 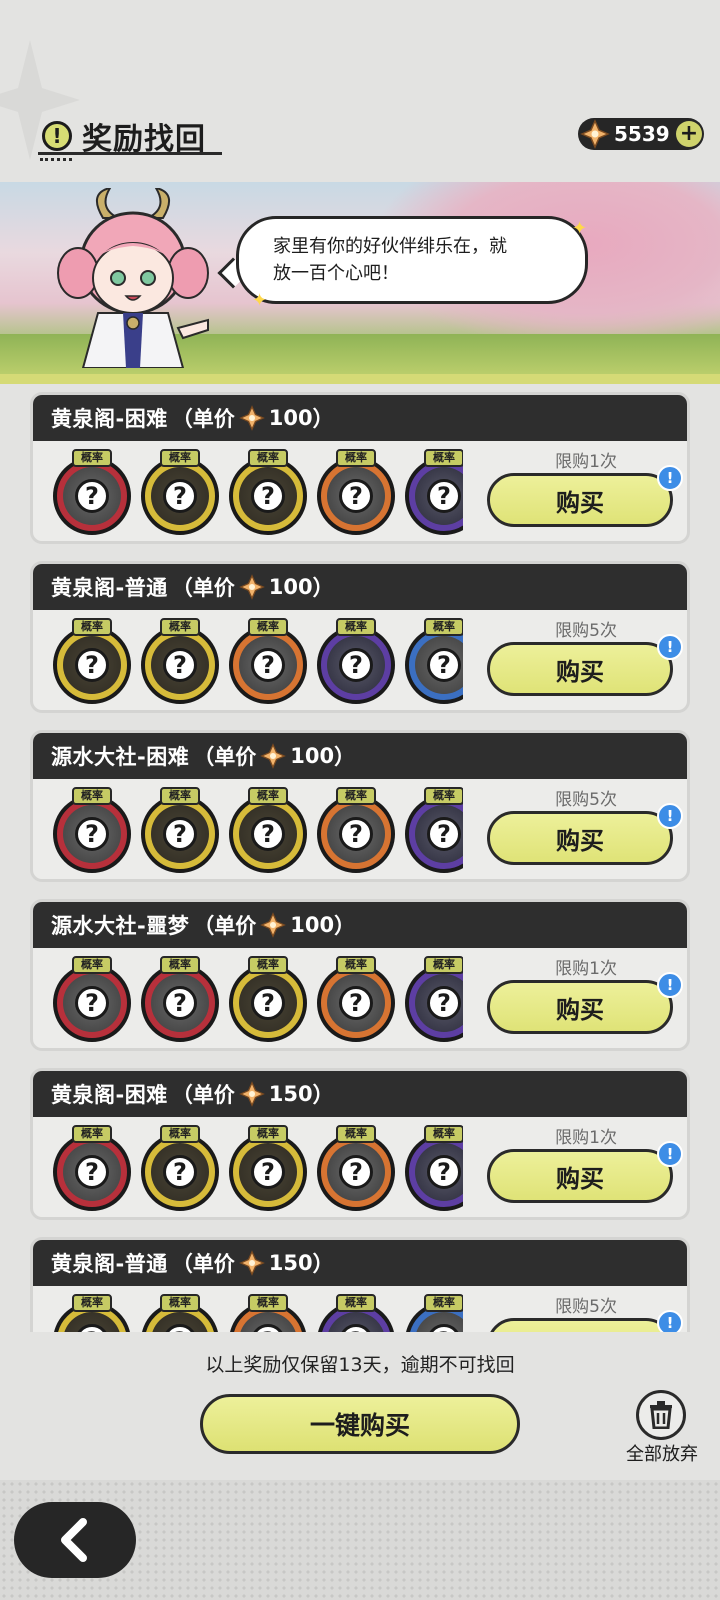 What do you see at coordinates (75, 1540) in the screenshot?
I see `back-button` at bounding box center [75, 1540].